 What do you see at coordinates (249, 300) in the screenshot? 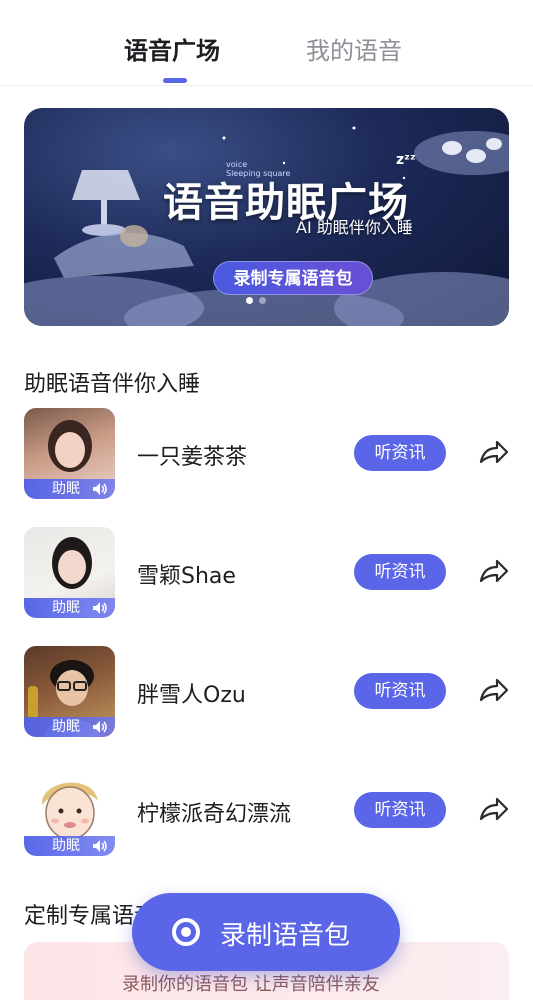
I see `carousel-dot-active` at bounding box center [249, 300].